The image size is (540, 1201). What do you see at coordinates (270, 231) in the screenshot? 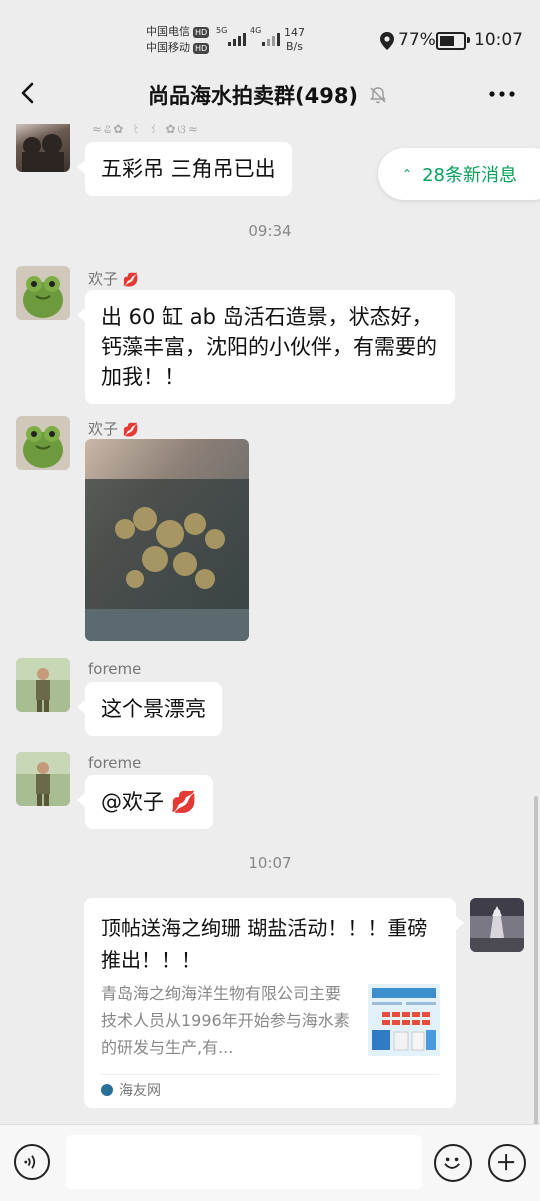
I see `timestamp: 09:34` at bounding box center [270, 231].